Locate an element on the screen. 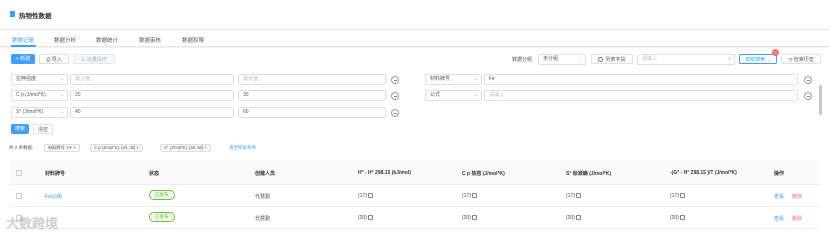 The height and width of the screenshot is (241, 829). column-header: C p 热容 (J/mol*K) is located at coordinates (483, 173).